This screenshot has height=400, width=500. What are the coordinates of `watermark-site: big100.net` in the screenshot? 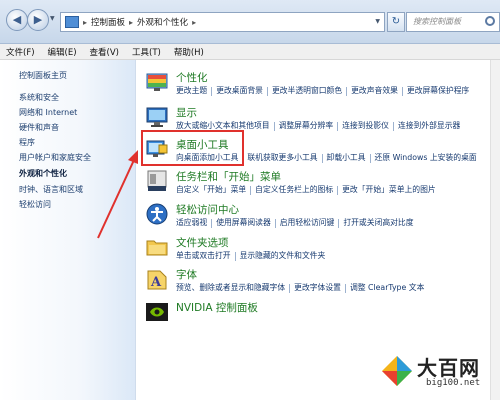 It's located at (453, 383).